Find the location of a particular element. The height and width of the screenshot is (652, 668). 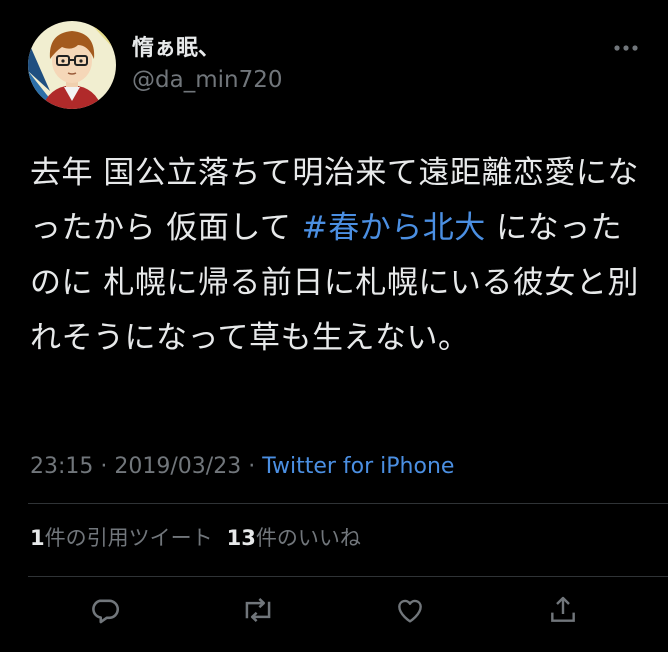

avatar-illustration is located at coordinates (72, 65).